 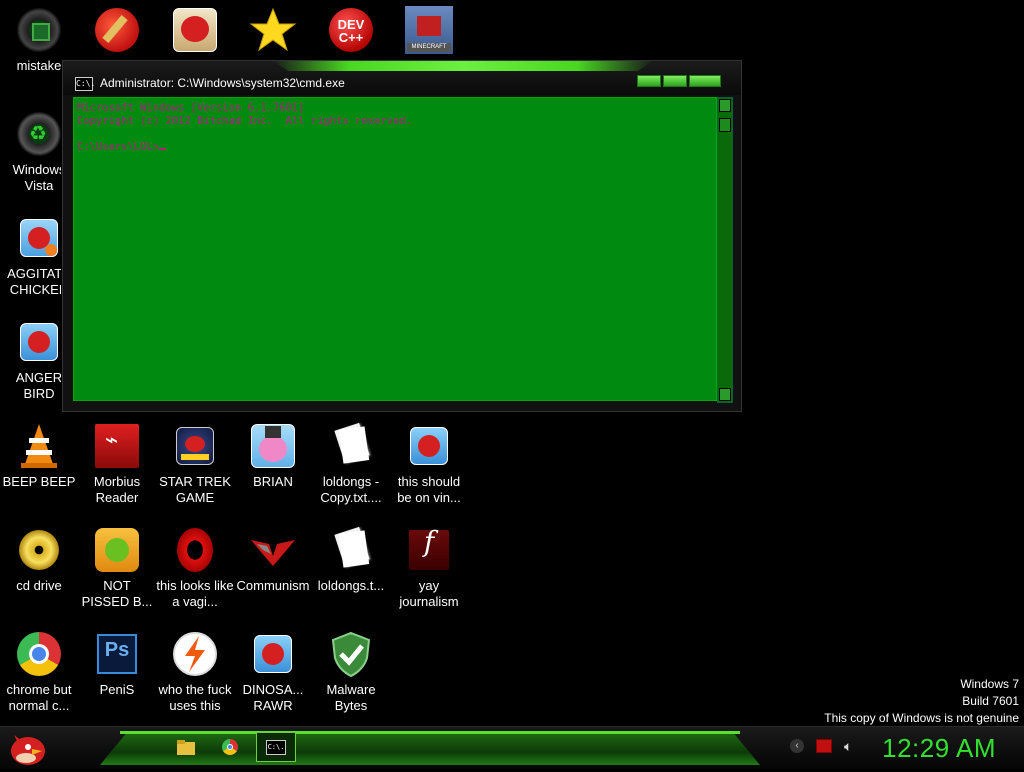 I want to click on scroll-up-button, so click(x=725, y=105).